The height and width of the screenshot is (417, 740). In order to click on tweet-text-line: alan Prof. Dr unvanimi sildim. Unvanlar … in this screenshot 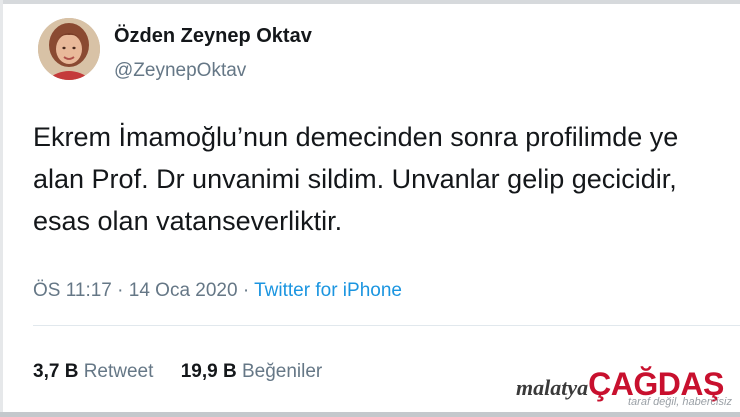, I will do `click(355, 179)`.